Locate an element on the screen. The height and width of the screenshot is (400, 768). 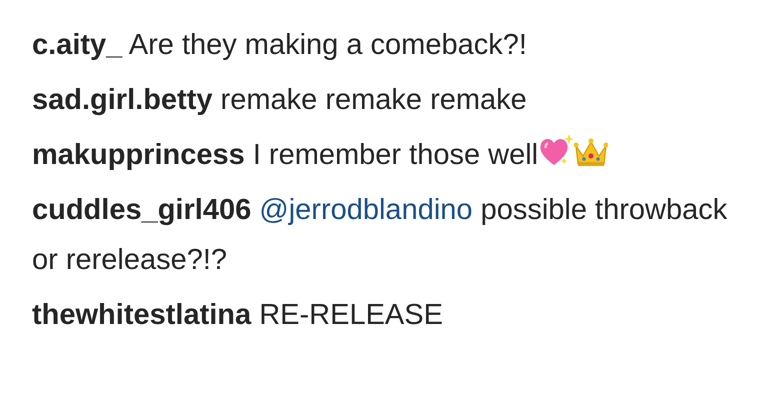
username-link: thewhitestlatina is located at coordinates (142, 315).